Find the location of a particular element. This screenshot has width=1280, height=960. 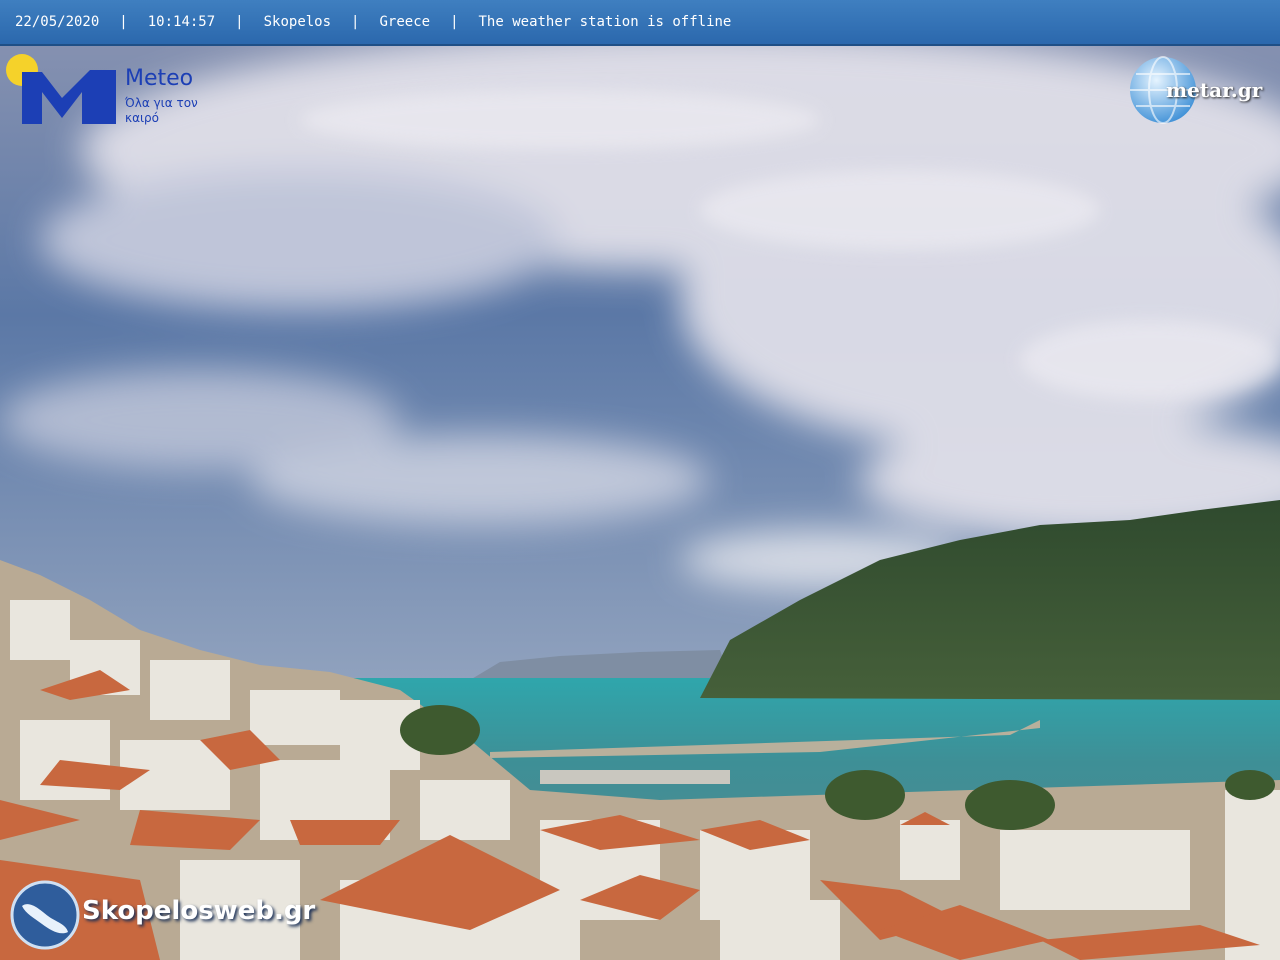

skopelosweb-logo-name: Skopelosweb.gr is located at coordinates (199, 911).